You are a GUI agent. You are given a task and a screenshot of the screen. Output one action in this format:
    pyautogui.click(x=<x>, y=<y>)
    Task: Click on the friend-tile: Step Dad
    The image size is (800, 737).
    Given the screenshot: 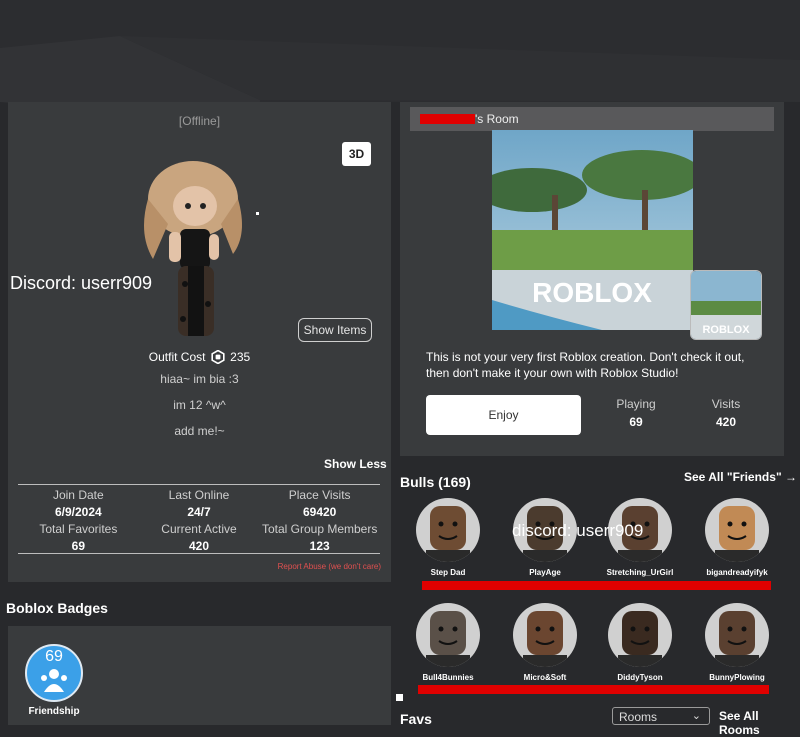 What is the action you would take?
    pyautogui.click(x=448, y=537)
    